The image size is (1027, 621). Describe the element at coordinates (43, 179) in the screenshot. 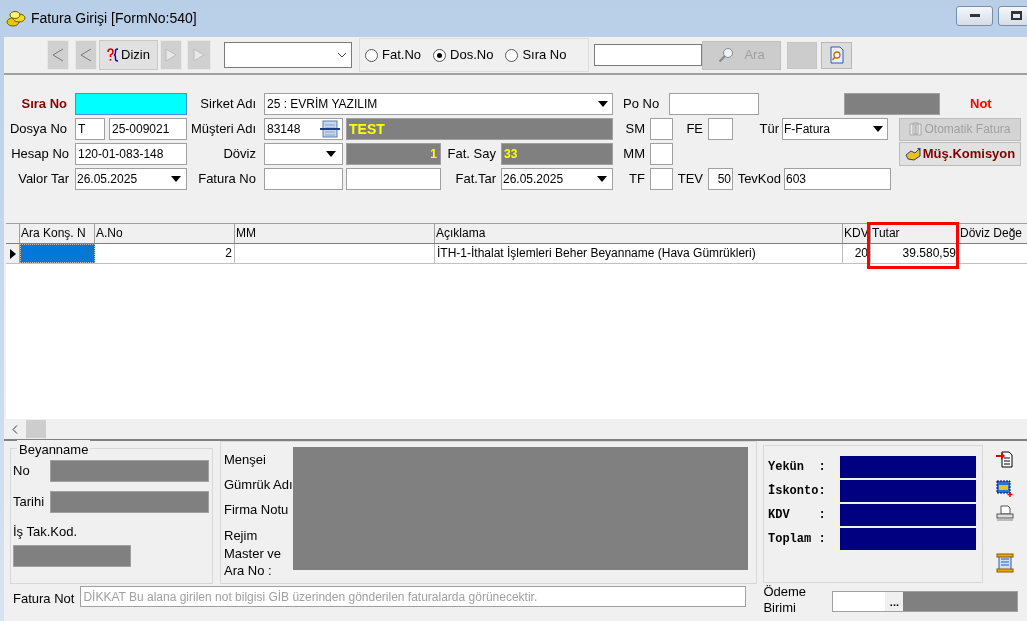

I see `valor-tar-label: Valor Tar` at that location.